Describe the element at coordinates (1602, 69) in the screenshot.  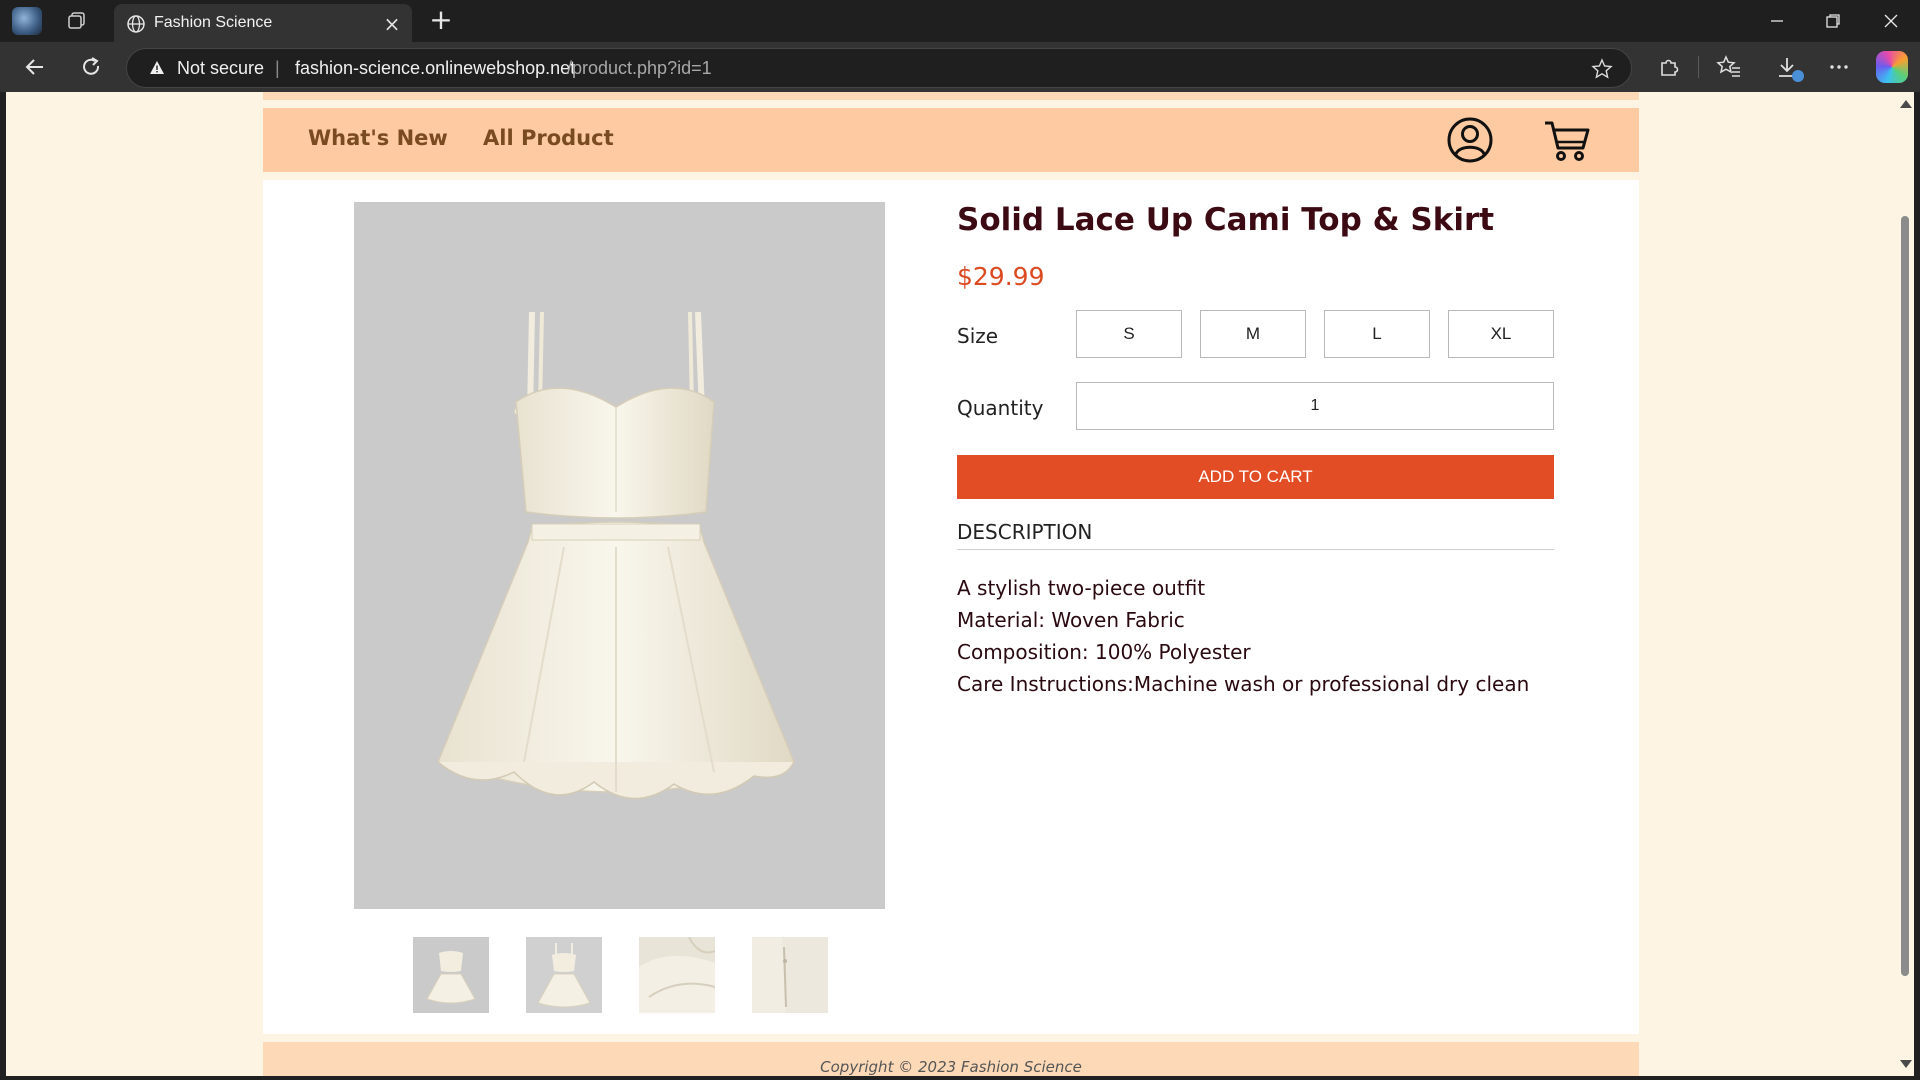
I see `star-icon` at that location.